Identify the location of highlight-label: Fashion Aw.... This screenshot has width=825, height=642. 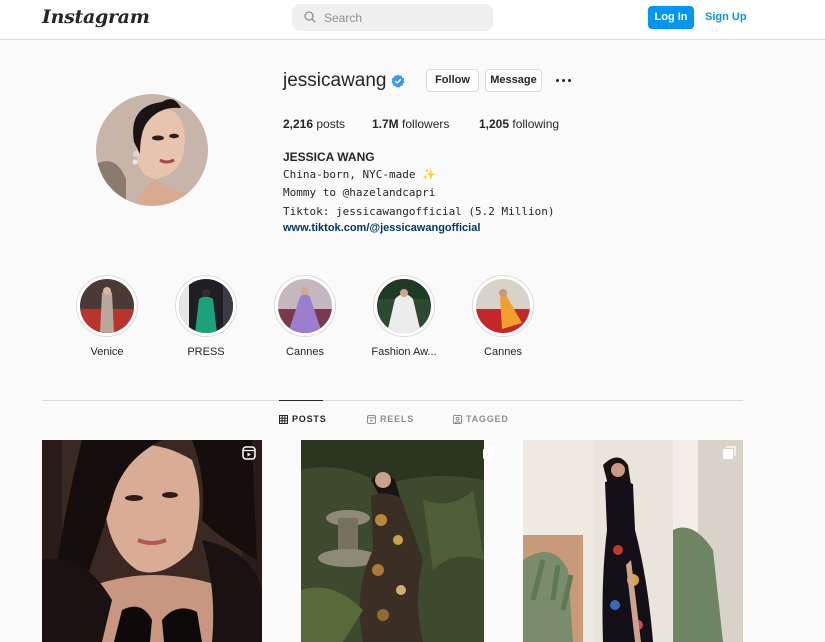
(404, 352).